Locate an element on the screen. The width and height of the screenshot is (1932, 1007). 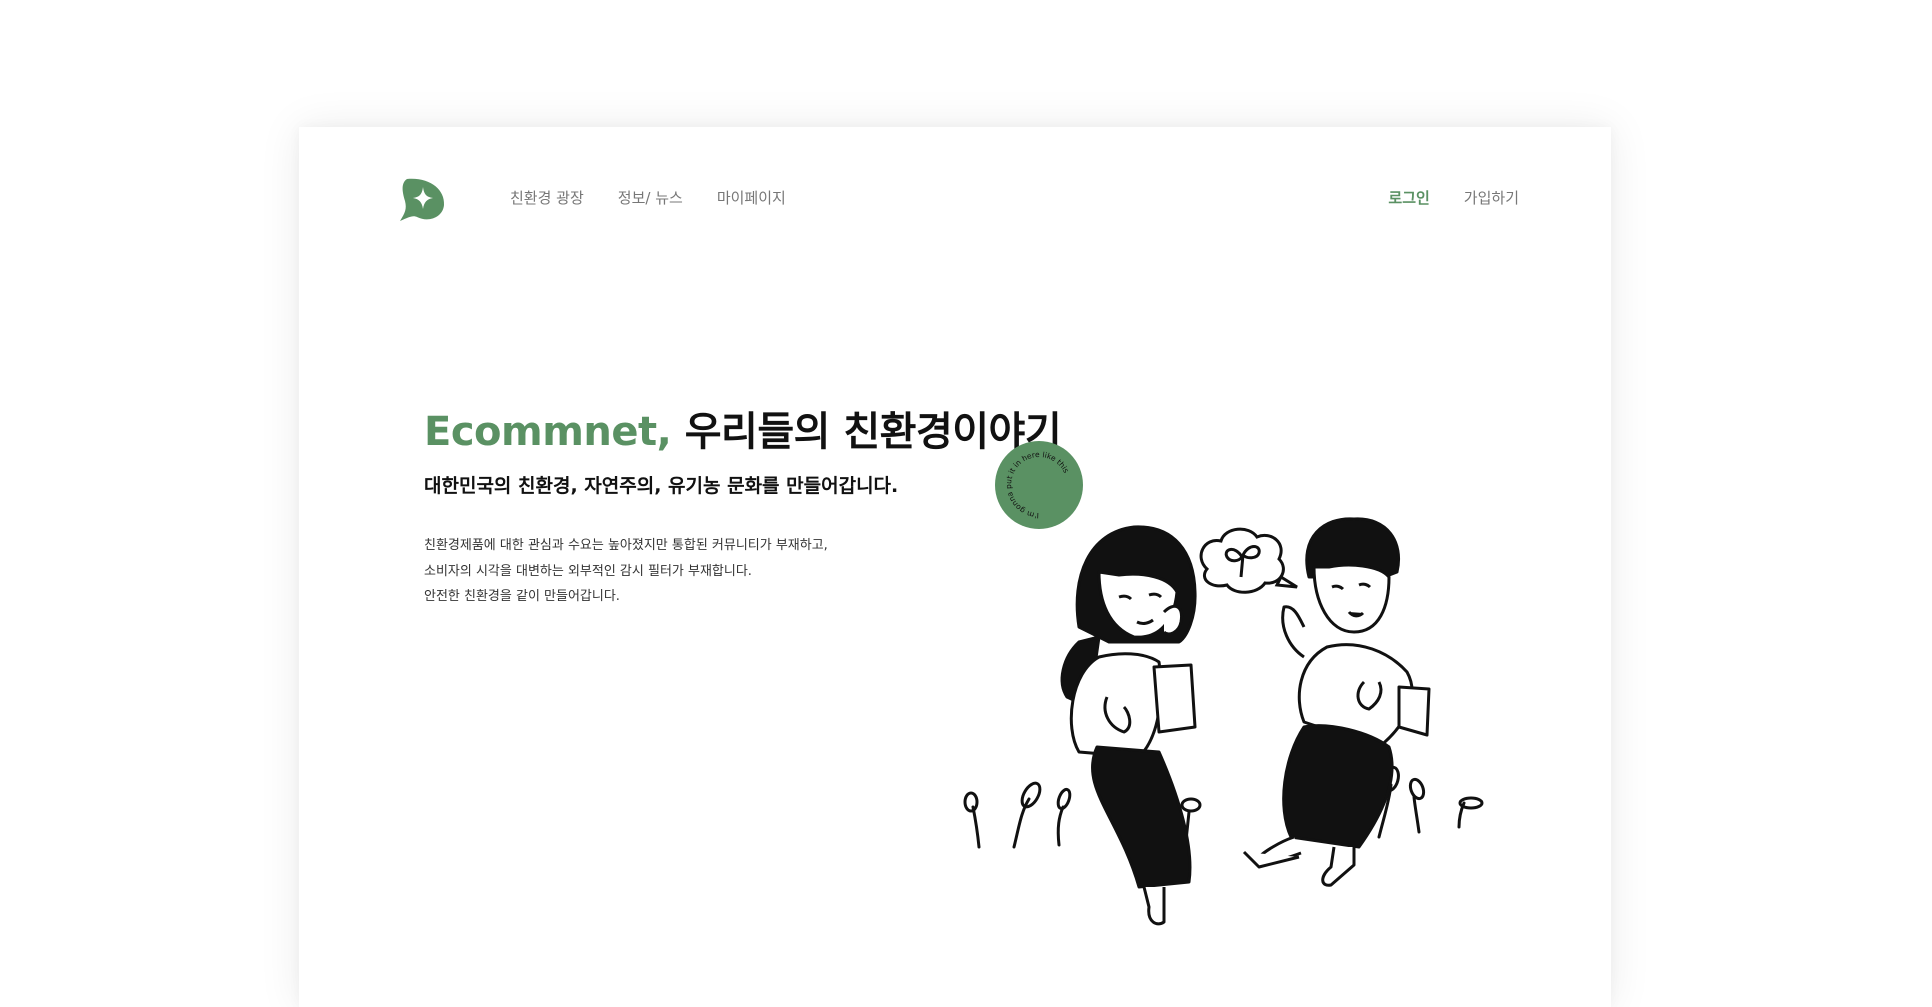
sprout-icon is located at coordinates (1223, 817).